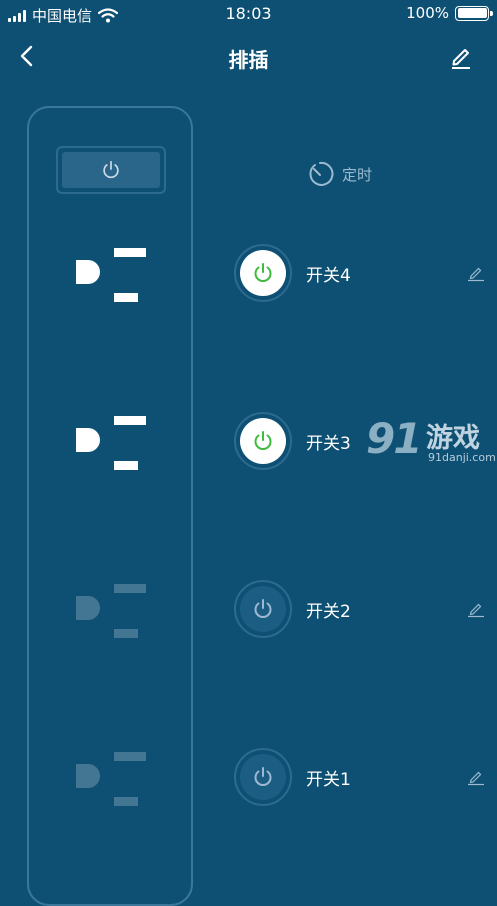  I want to click on timer-button: 定时, so click(339, 174).